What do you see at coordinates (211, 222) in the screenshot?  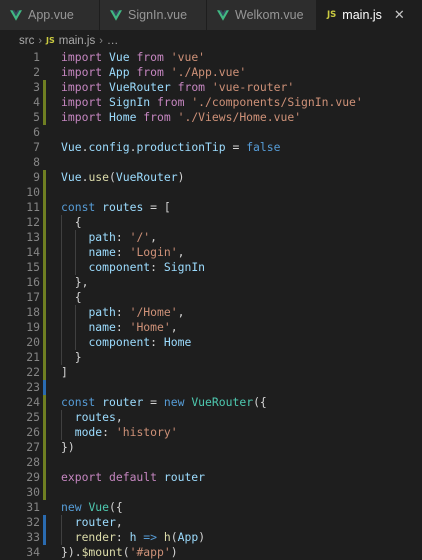 I see `code-line: 12 {` at bounding box center [211, 222].